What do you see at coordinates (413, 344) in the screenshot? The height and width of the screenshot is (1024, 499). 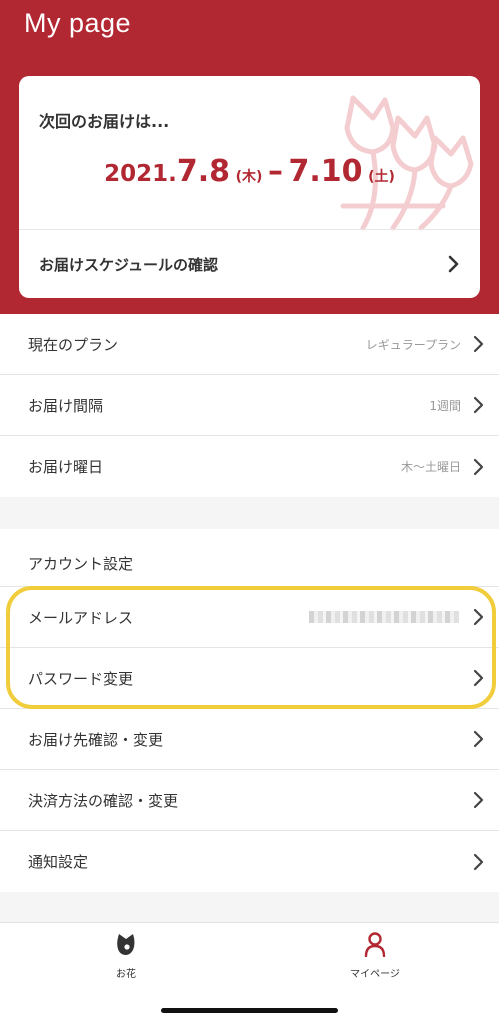 I see `row-value: レギュラープラン` at bounding box center [413, 344].